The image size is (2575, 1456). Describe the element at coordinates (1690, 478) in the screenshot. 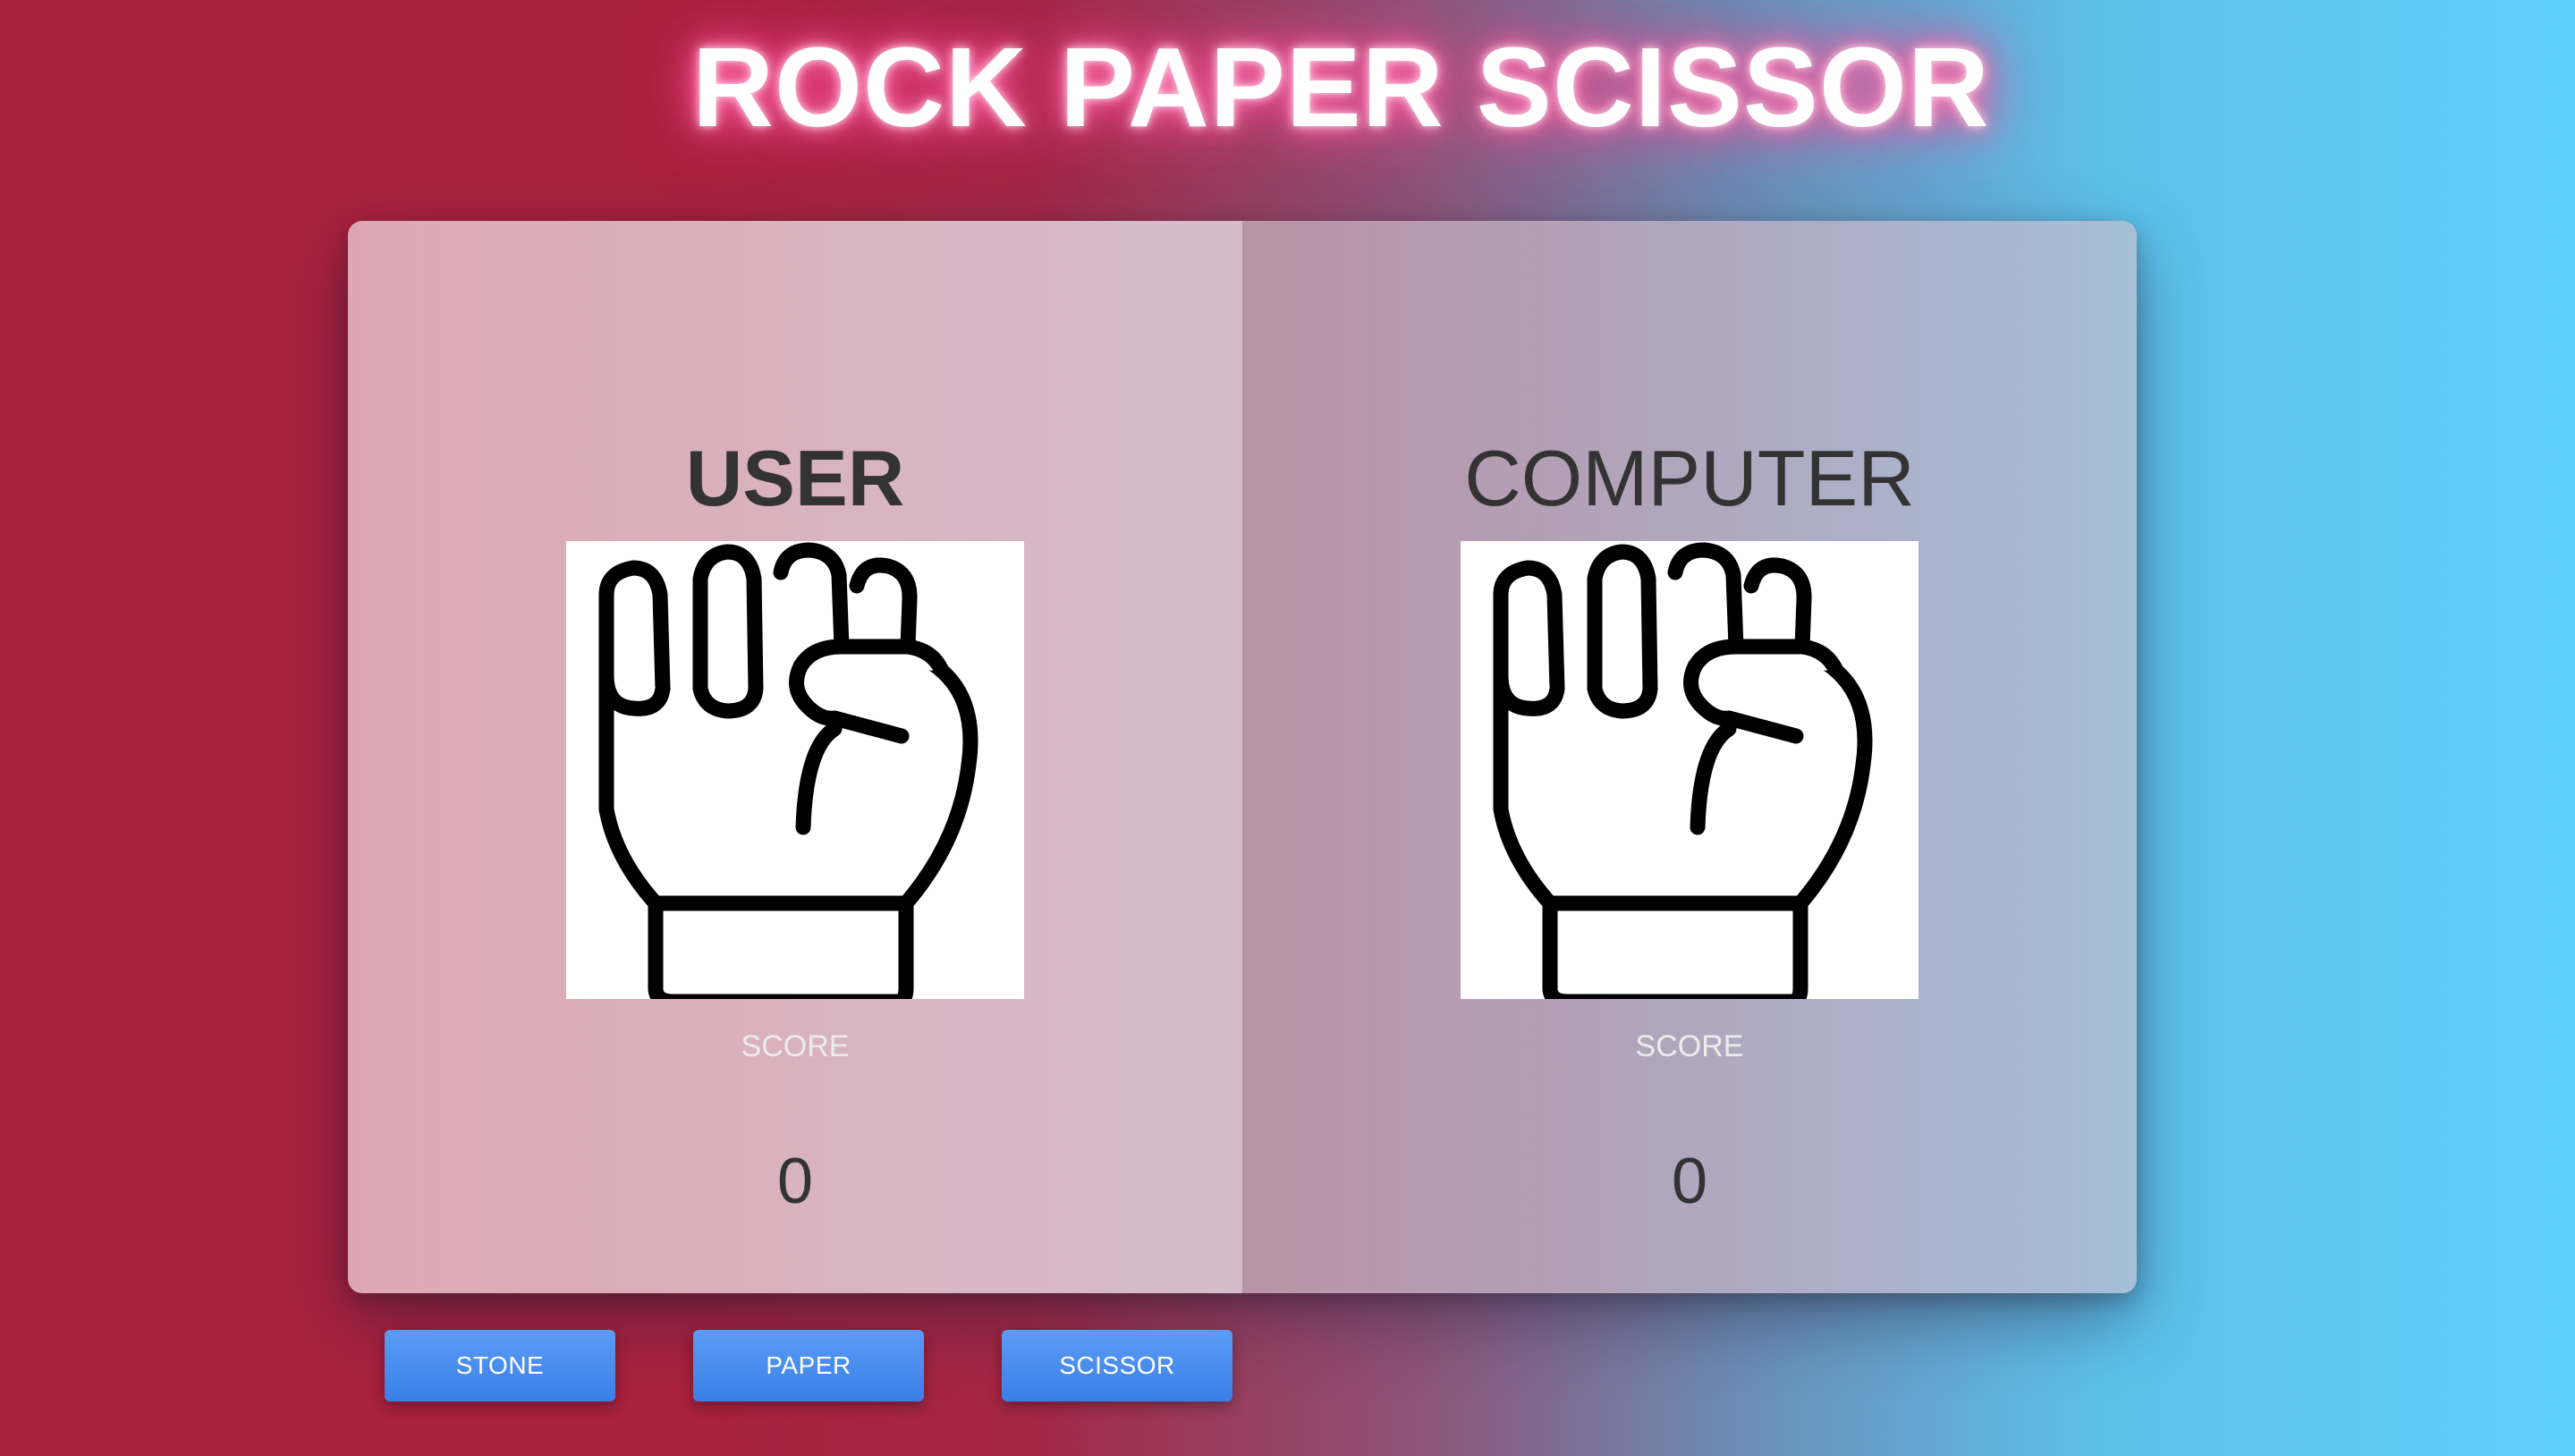

I see `computer-label: COMPUTER` at that location.